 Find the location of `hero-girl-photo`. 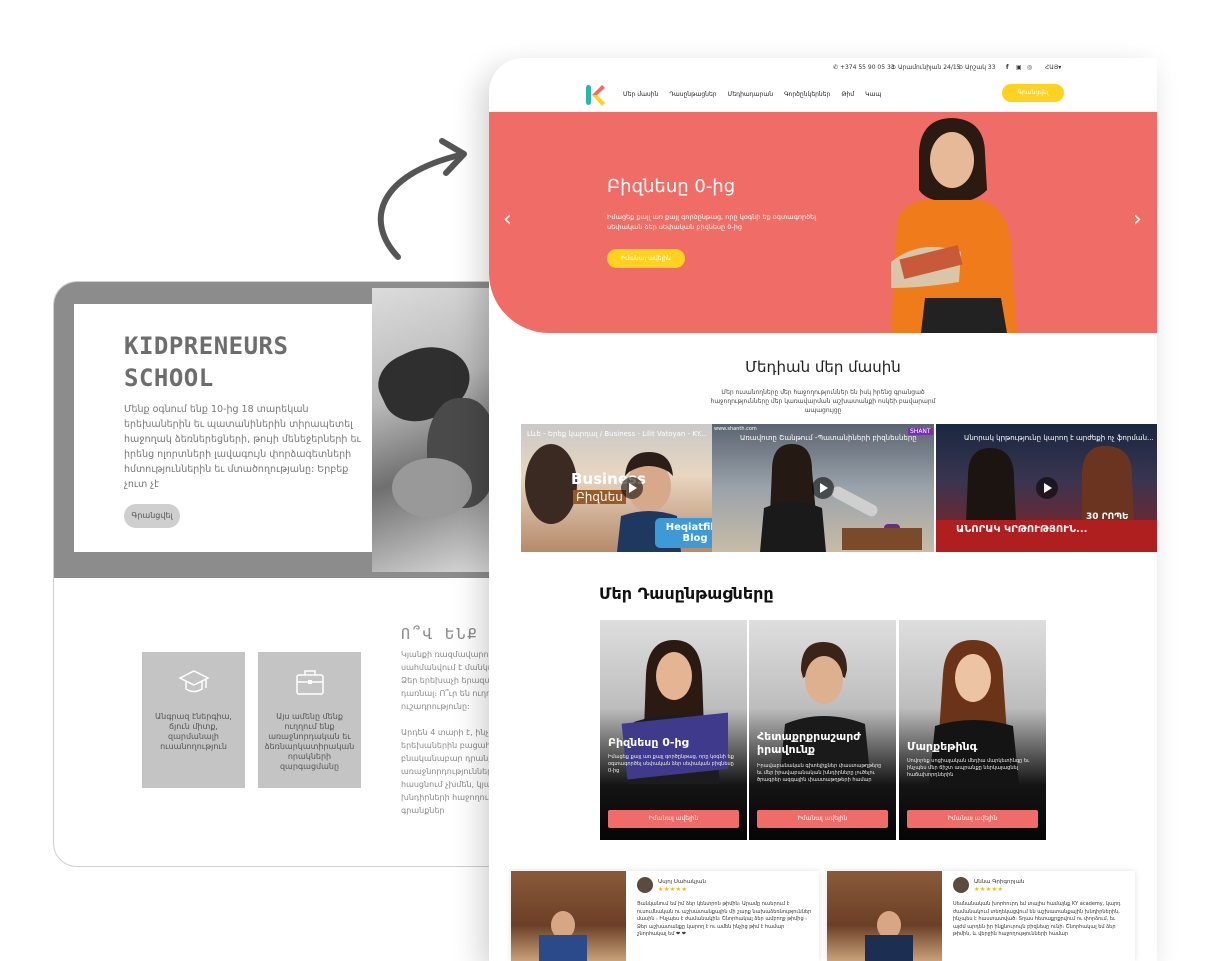

hero-girl-photo is located at coordinates (954, 225).